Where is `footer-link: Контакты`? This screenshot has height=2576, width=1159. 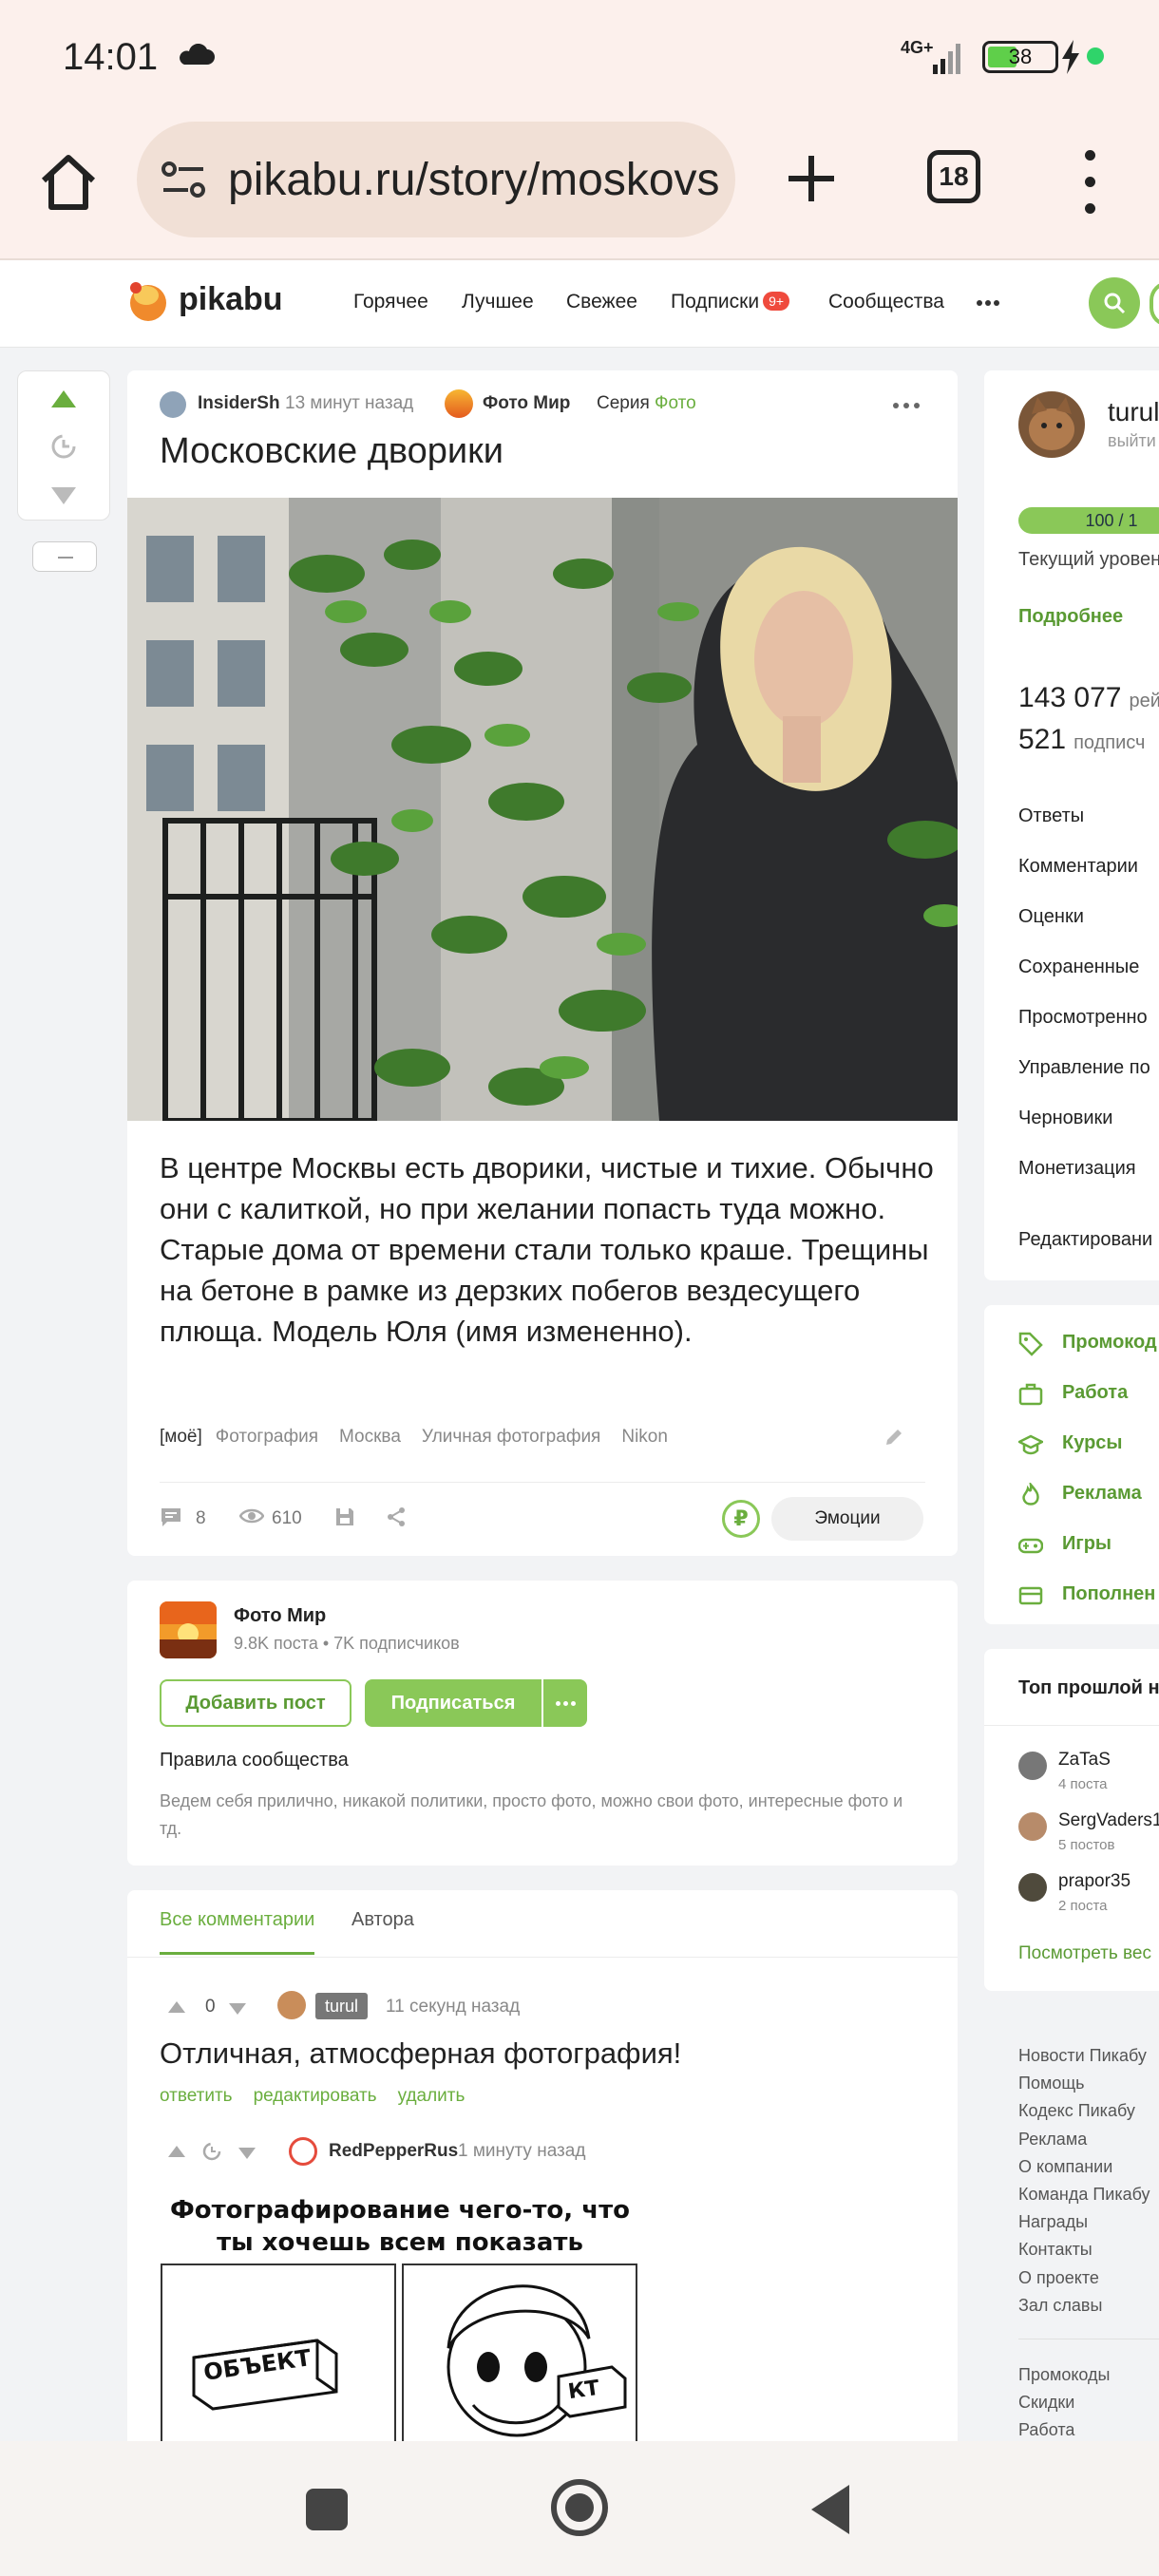
footer-link: Контакты is located at coordinates (1088, 2249).